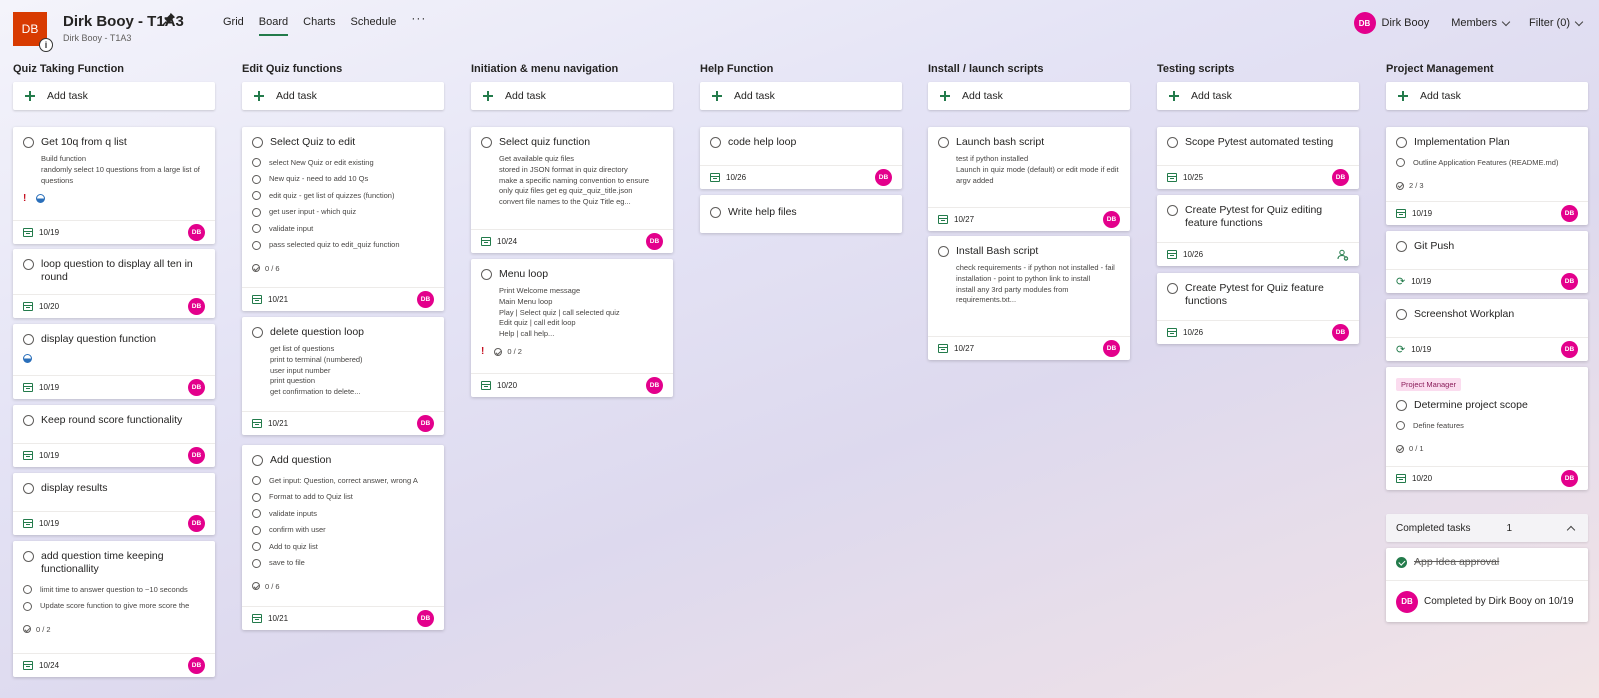  Describe the element at coordinates (1487, 262) in the screenshot. I see `task-card: Git Push ⟳ 10/19 DB` at that location.